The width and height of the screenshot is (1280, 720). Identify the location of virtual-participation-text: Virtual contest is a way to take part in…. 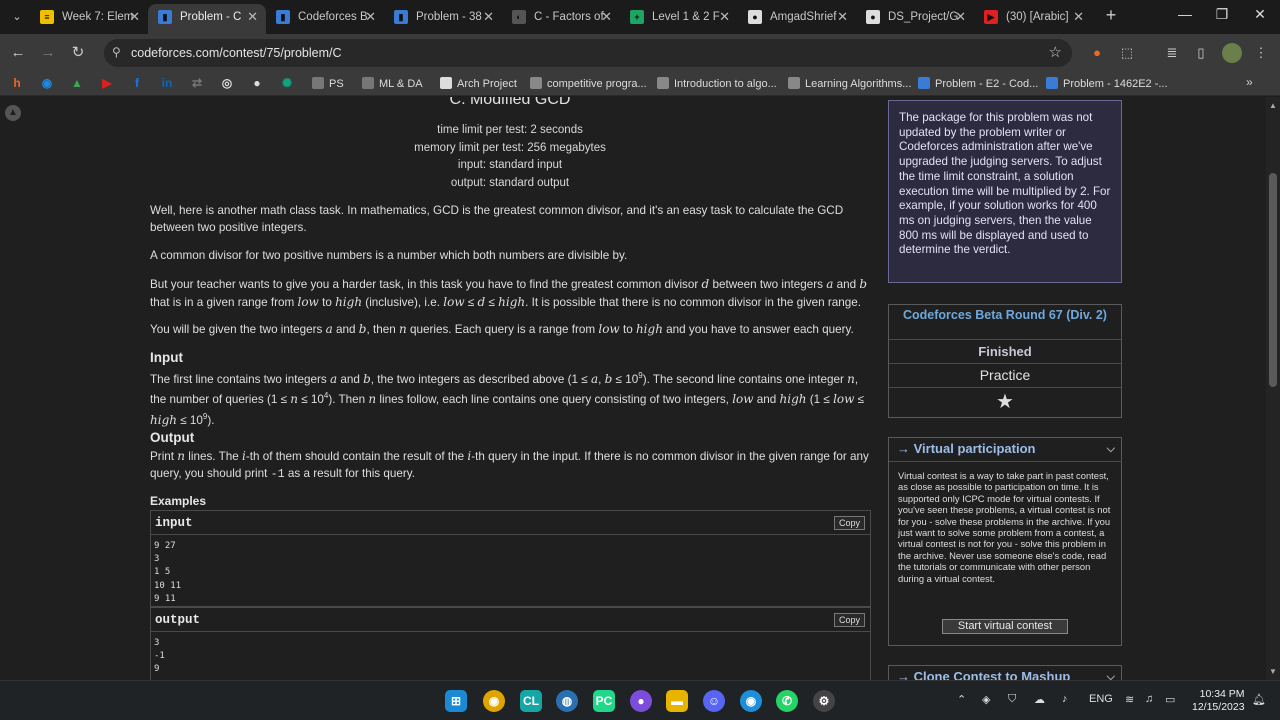
(1004, 527).